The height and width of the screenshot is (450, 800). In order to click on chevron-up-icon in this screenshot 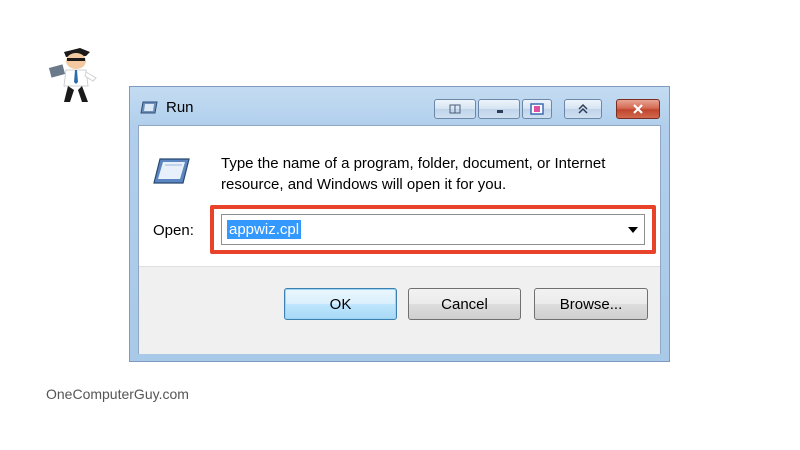, I will do `click(583, 108)`.